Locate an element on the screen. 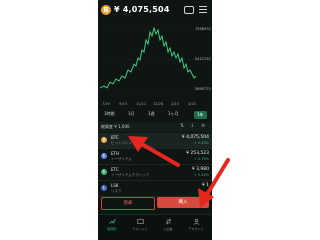 The width and height of the screenshot is (320, 240). coin-row-eth: E ETH イーサリアム ¥ 253,523 + 2.79% is located at coordinates (155, 157).